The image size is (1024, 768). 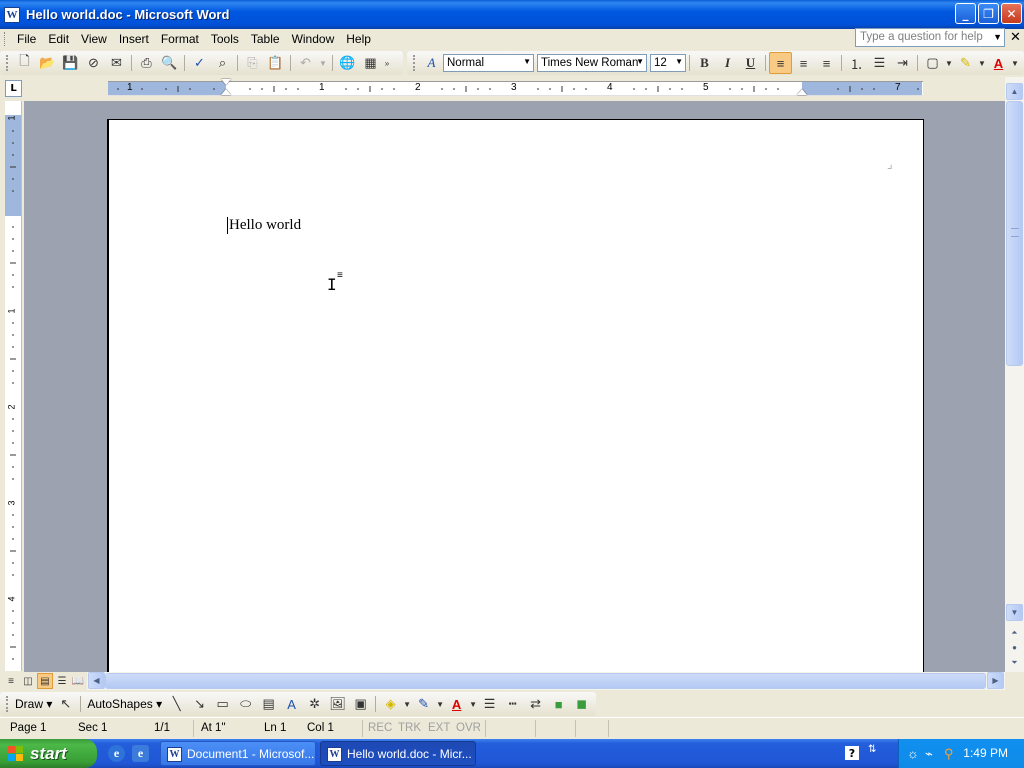 What do you see at coordinates (275, 63) in the screenshot?
I see `paste-icon: 📋` at bounding box center [275, 63].